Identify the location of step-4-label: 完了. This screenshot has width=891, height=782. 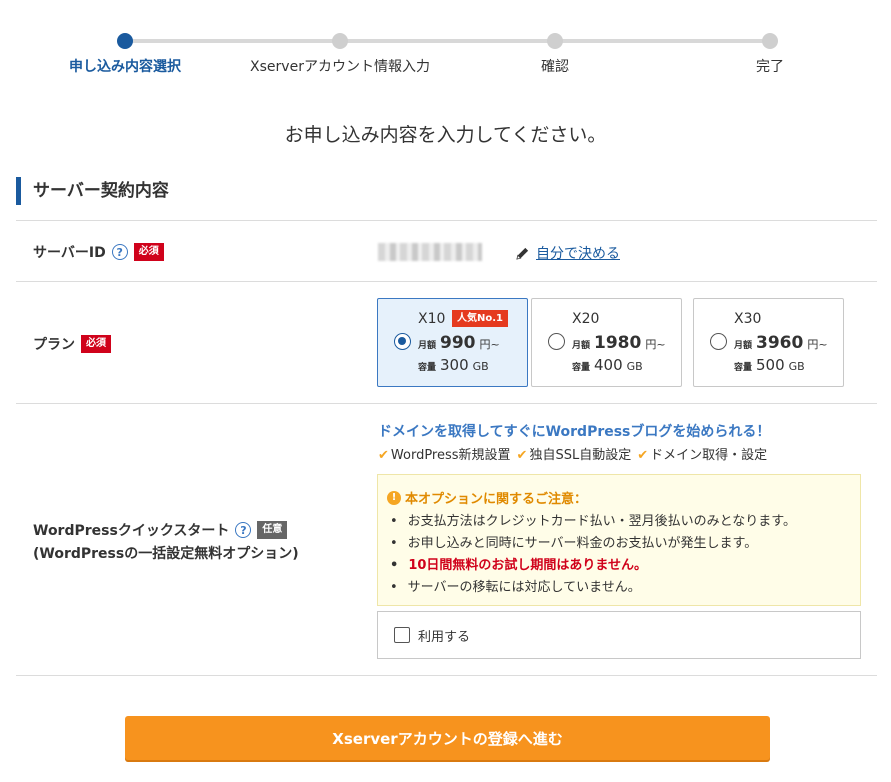
(770, 67).